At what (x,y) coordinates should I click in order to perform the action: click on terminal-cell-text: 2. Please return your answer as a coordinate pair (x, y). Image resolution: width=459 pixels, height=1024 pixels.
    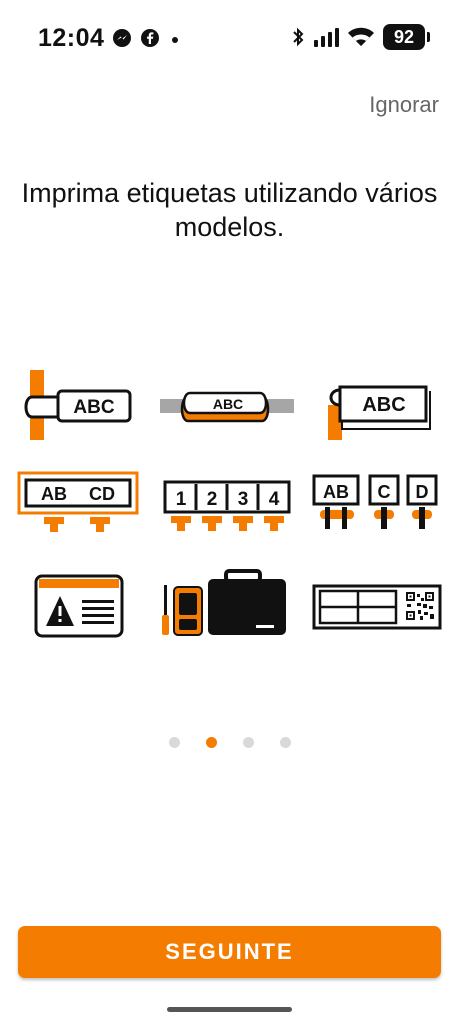
    Looking at the image, I should click on (212, 499).